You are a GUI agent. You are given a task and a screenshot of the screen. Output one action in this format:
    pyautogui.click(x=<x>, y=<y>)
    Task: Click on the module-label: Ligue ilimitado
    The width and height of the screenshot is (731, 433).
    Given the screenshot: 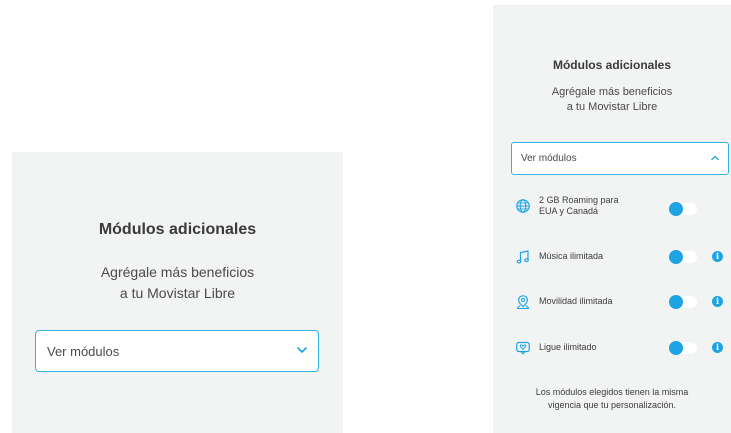 What is the action you would take?
    pyautogui.click(x=568, y=347)
    